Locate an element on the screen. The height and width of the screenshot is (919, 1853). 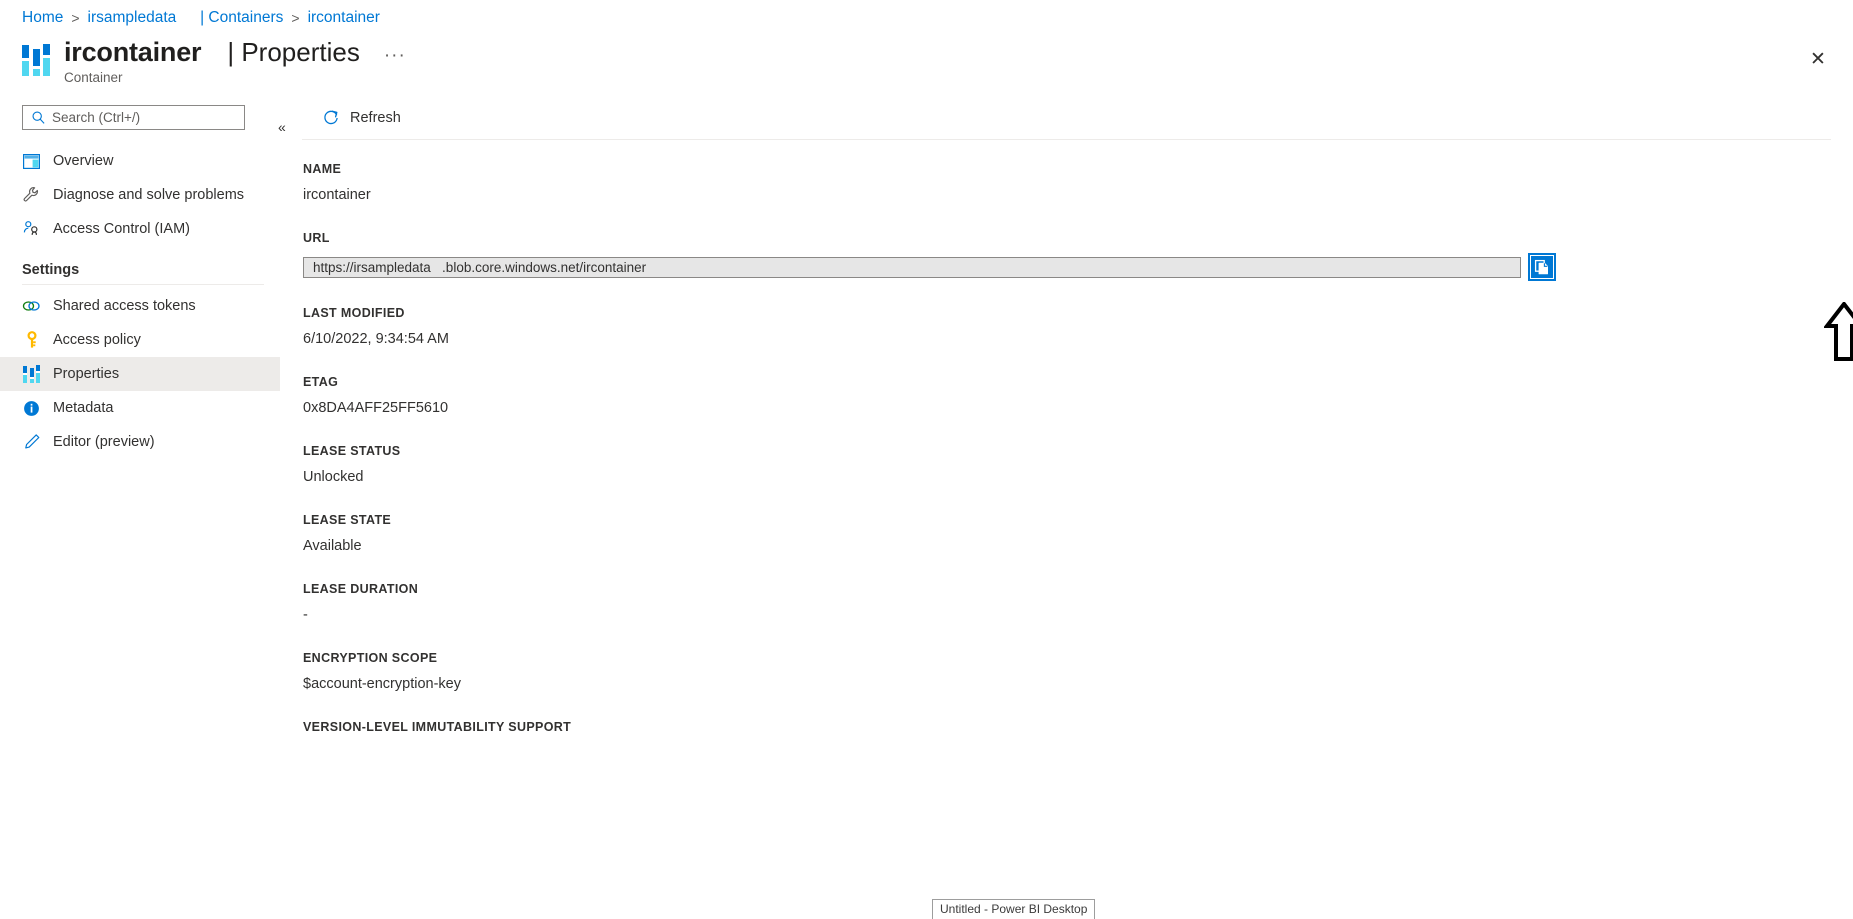
property-version-level-immutability-support: VERSION-LEVEL IMMUTABILITY SUPPORT is located at coordinates (1078, 727).